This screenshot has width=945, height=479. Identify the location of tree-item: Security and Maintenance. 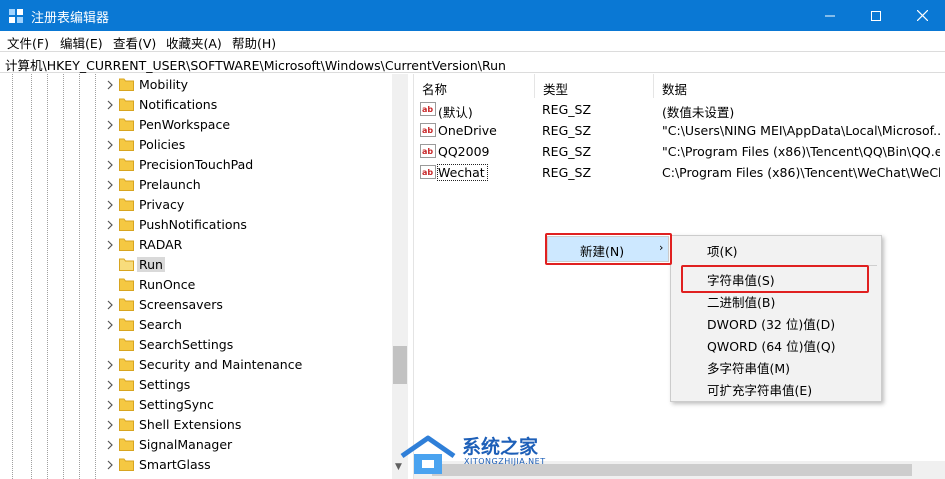
(196, 365).